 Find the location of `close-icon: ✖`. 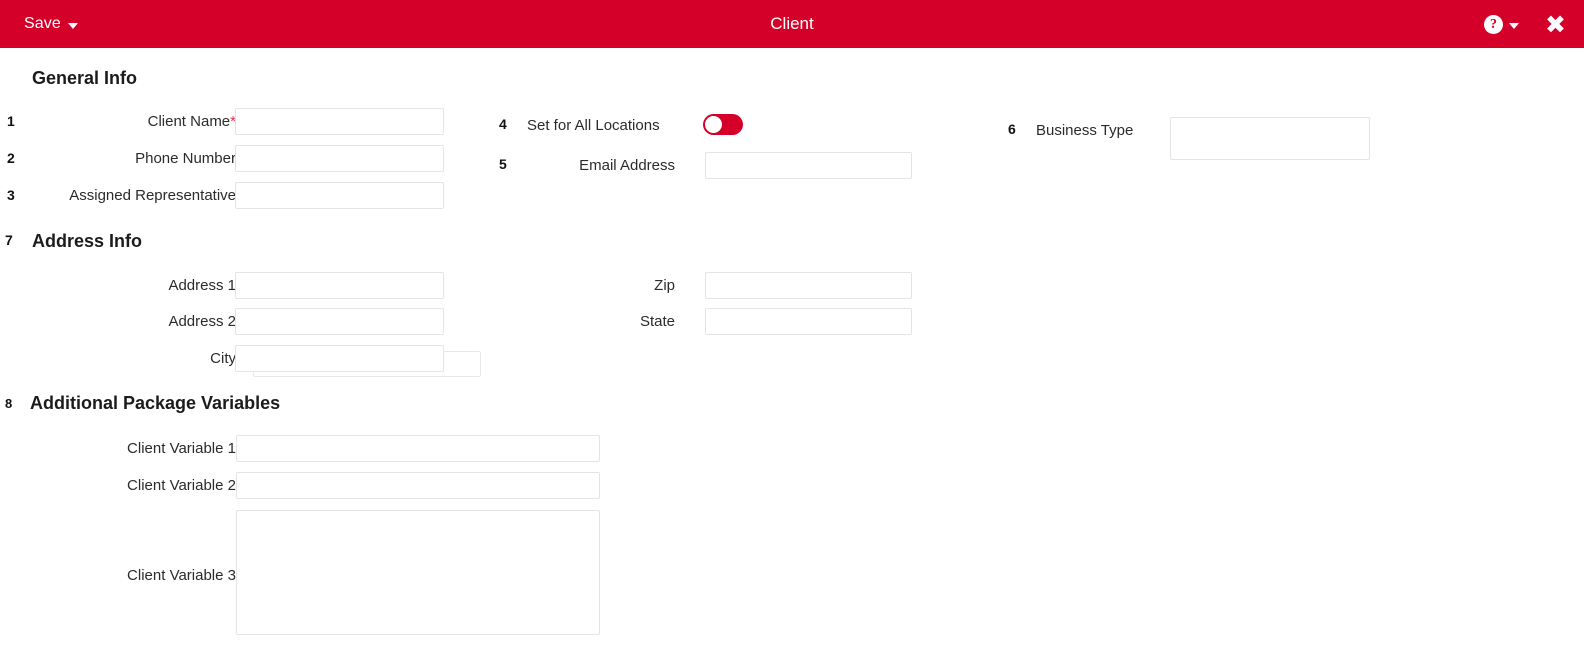

close-icon: ✖ is located at coordinates (1555, 24).